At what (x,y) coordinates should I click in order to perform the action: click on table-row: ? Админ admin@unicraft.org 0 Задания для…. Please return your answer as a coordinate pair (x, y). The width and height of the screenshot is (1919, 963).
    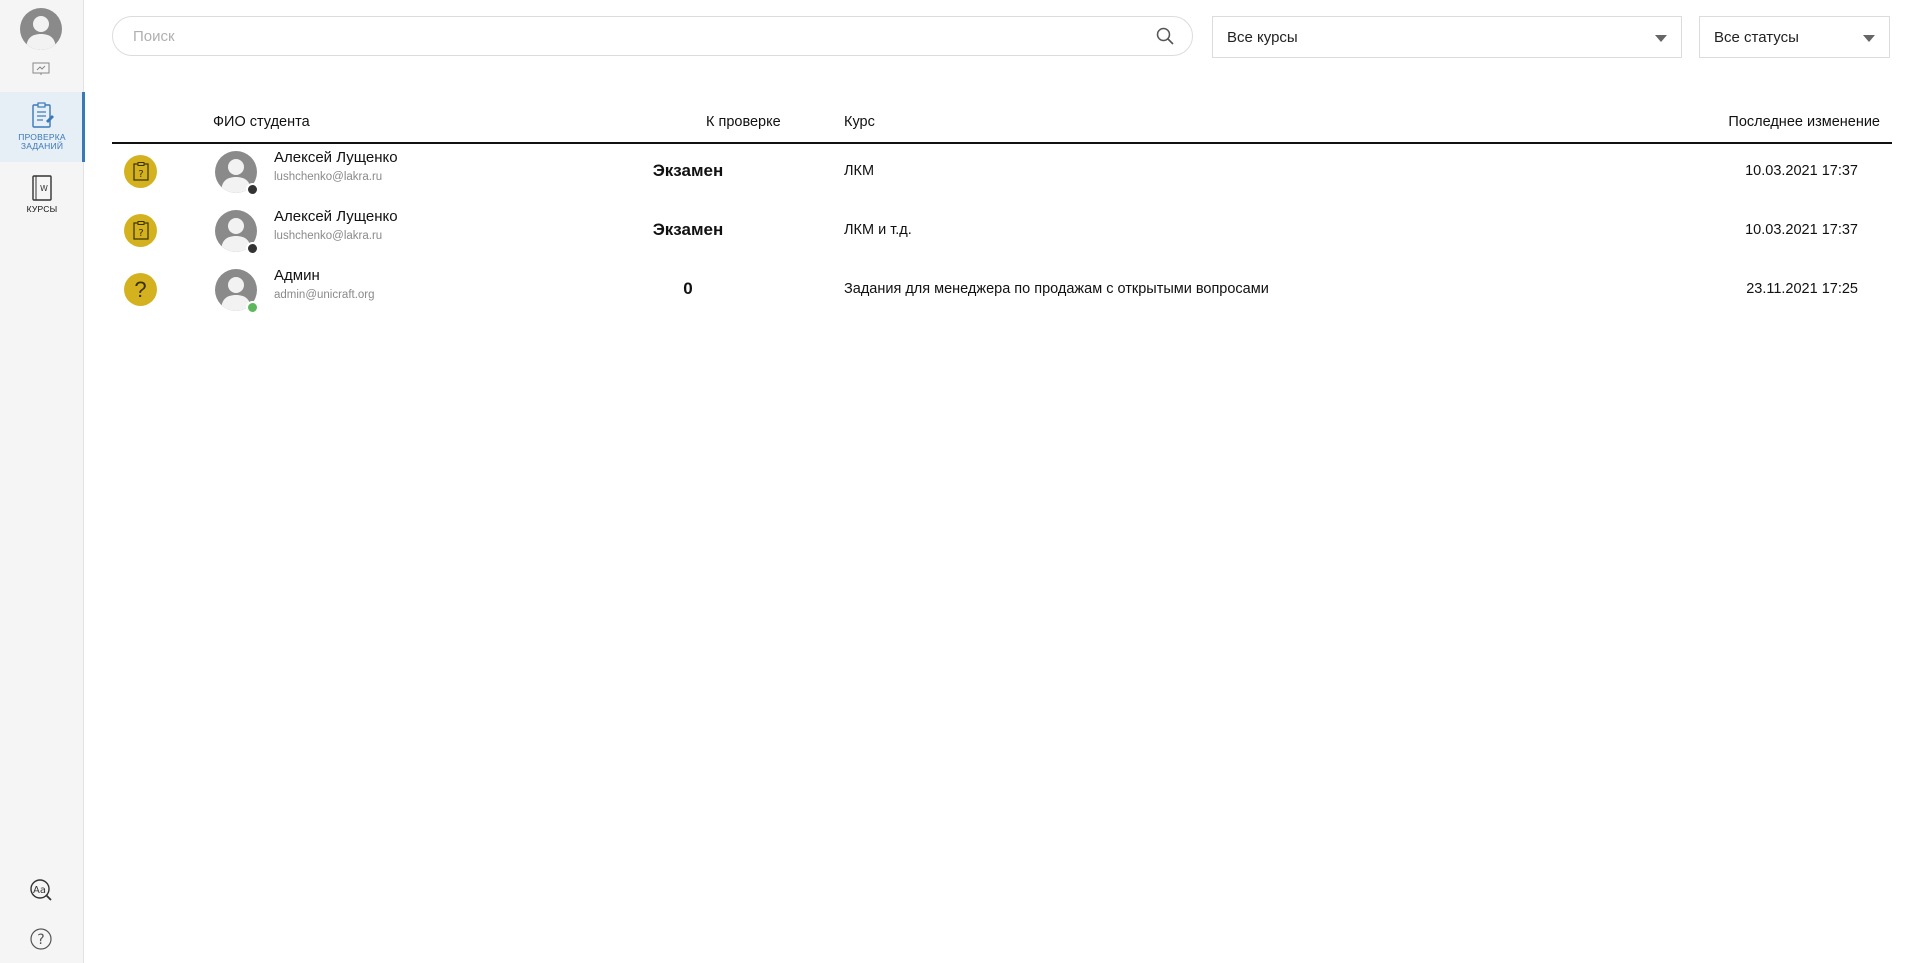
    Looking at the image, I should click on (1002, 290).